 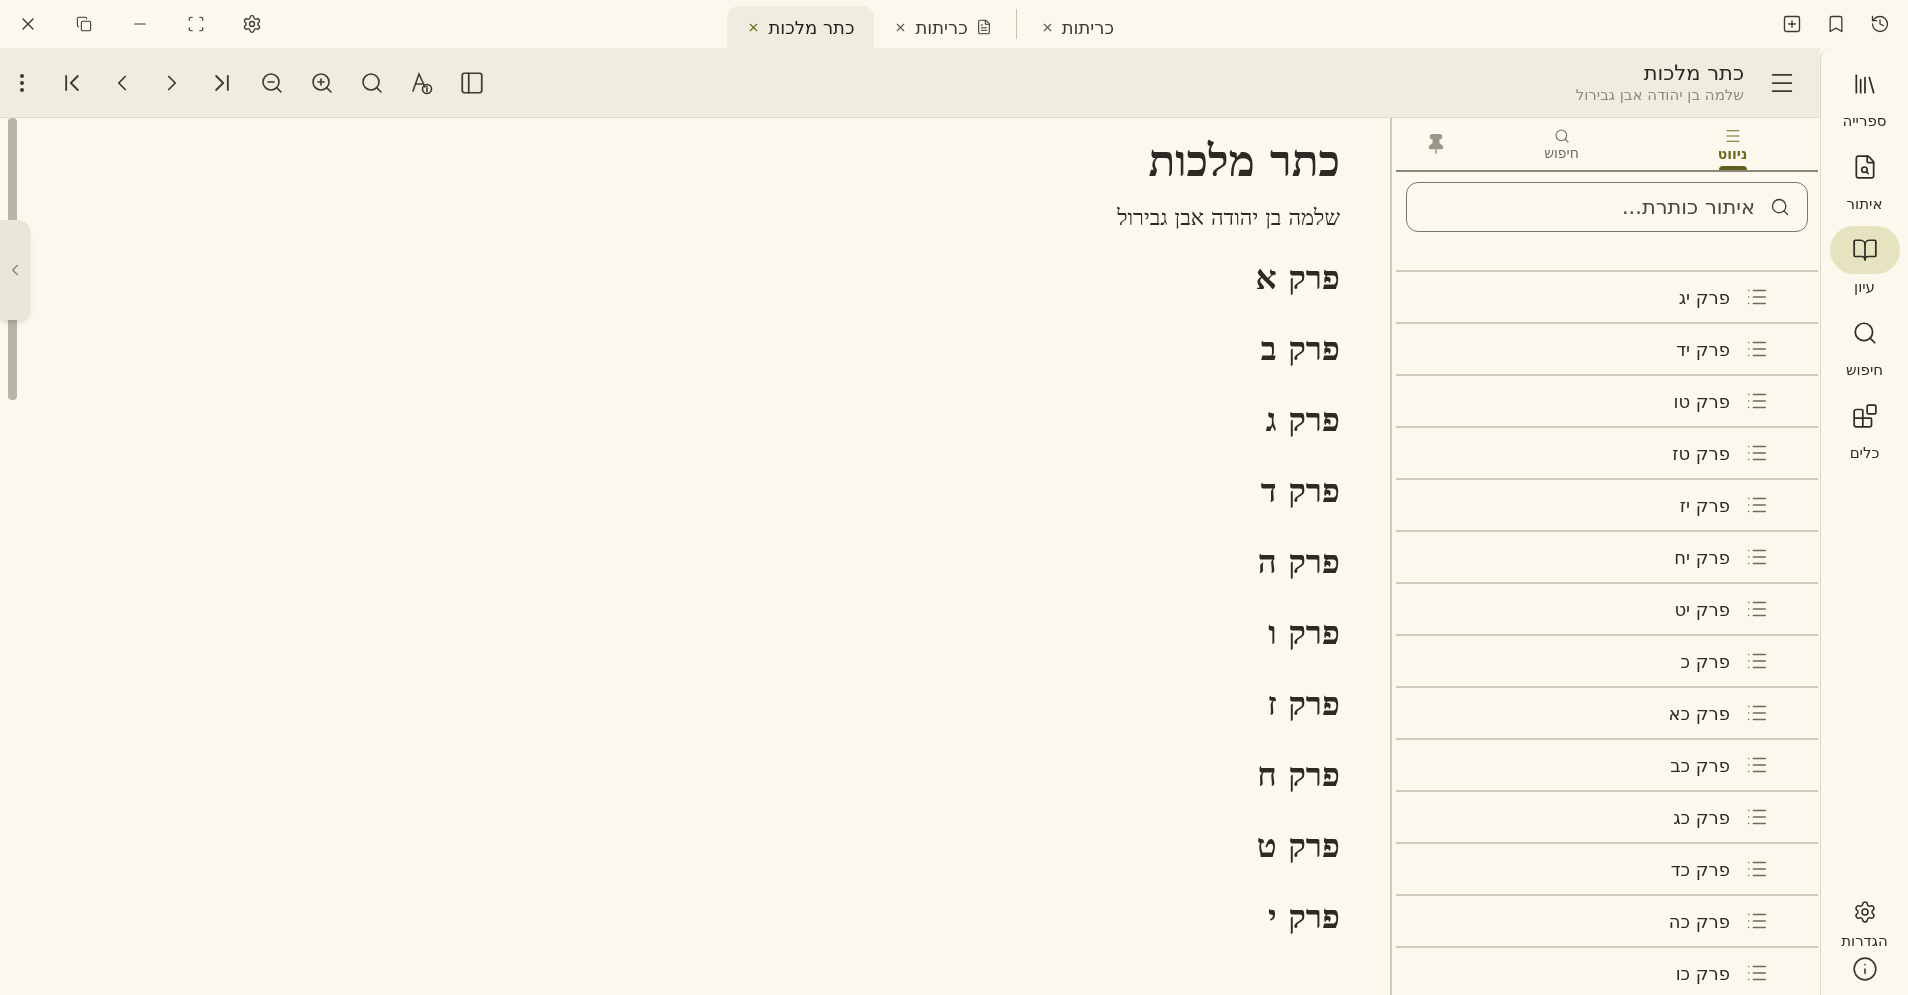 I want to click on chapter-heading: פרק ג, so click(x=1302, y=420).